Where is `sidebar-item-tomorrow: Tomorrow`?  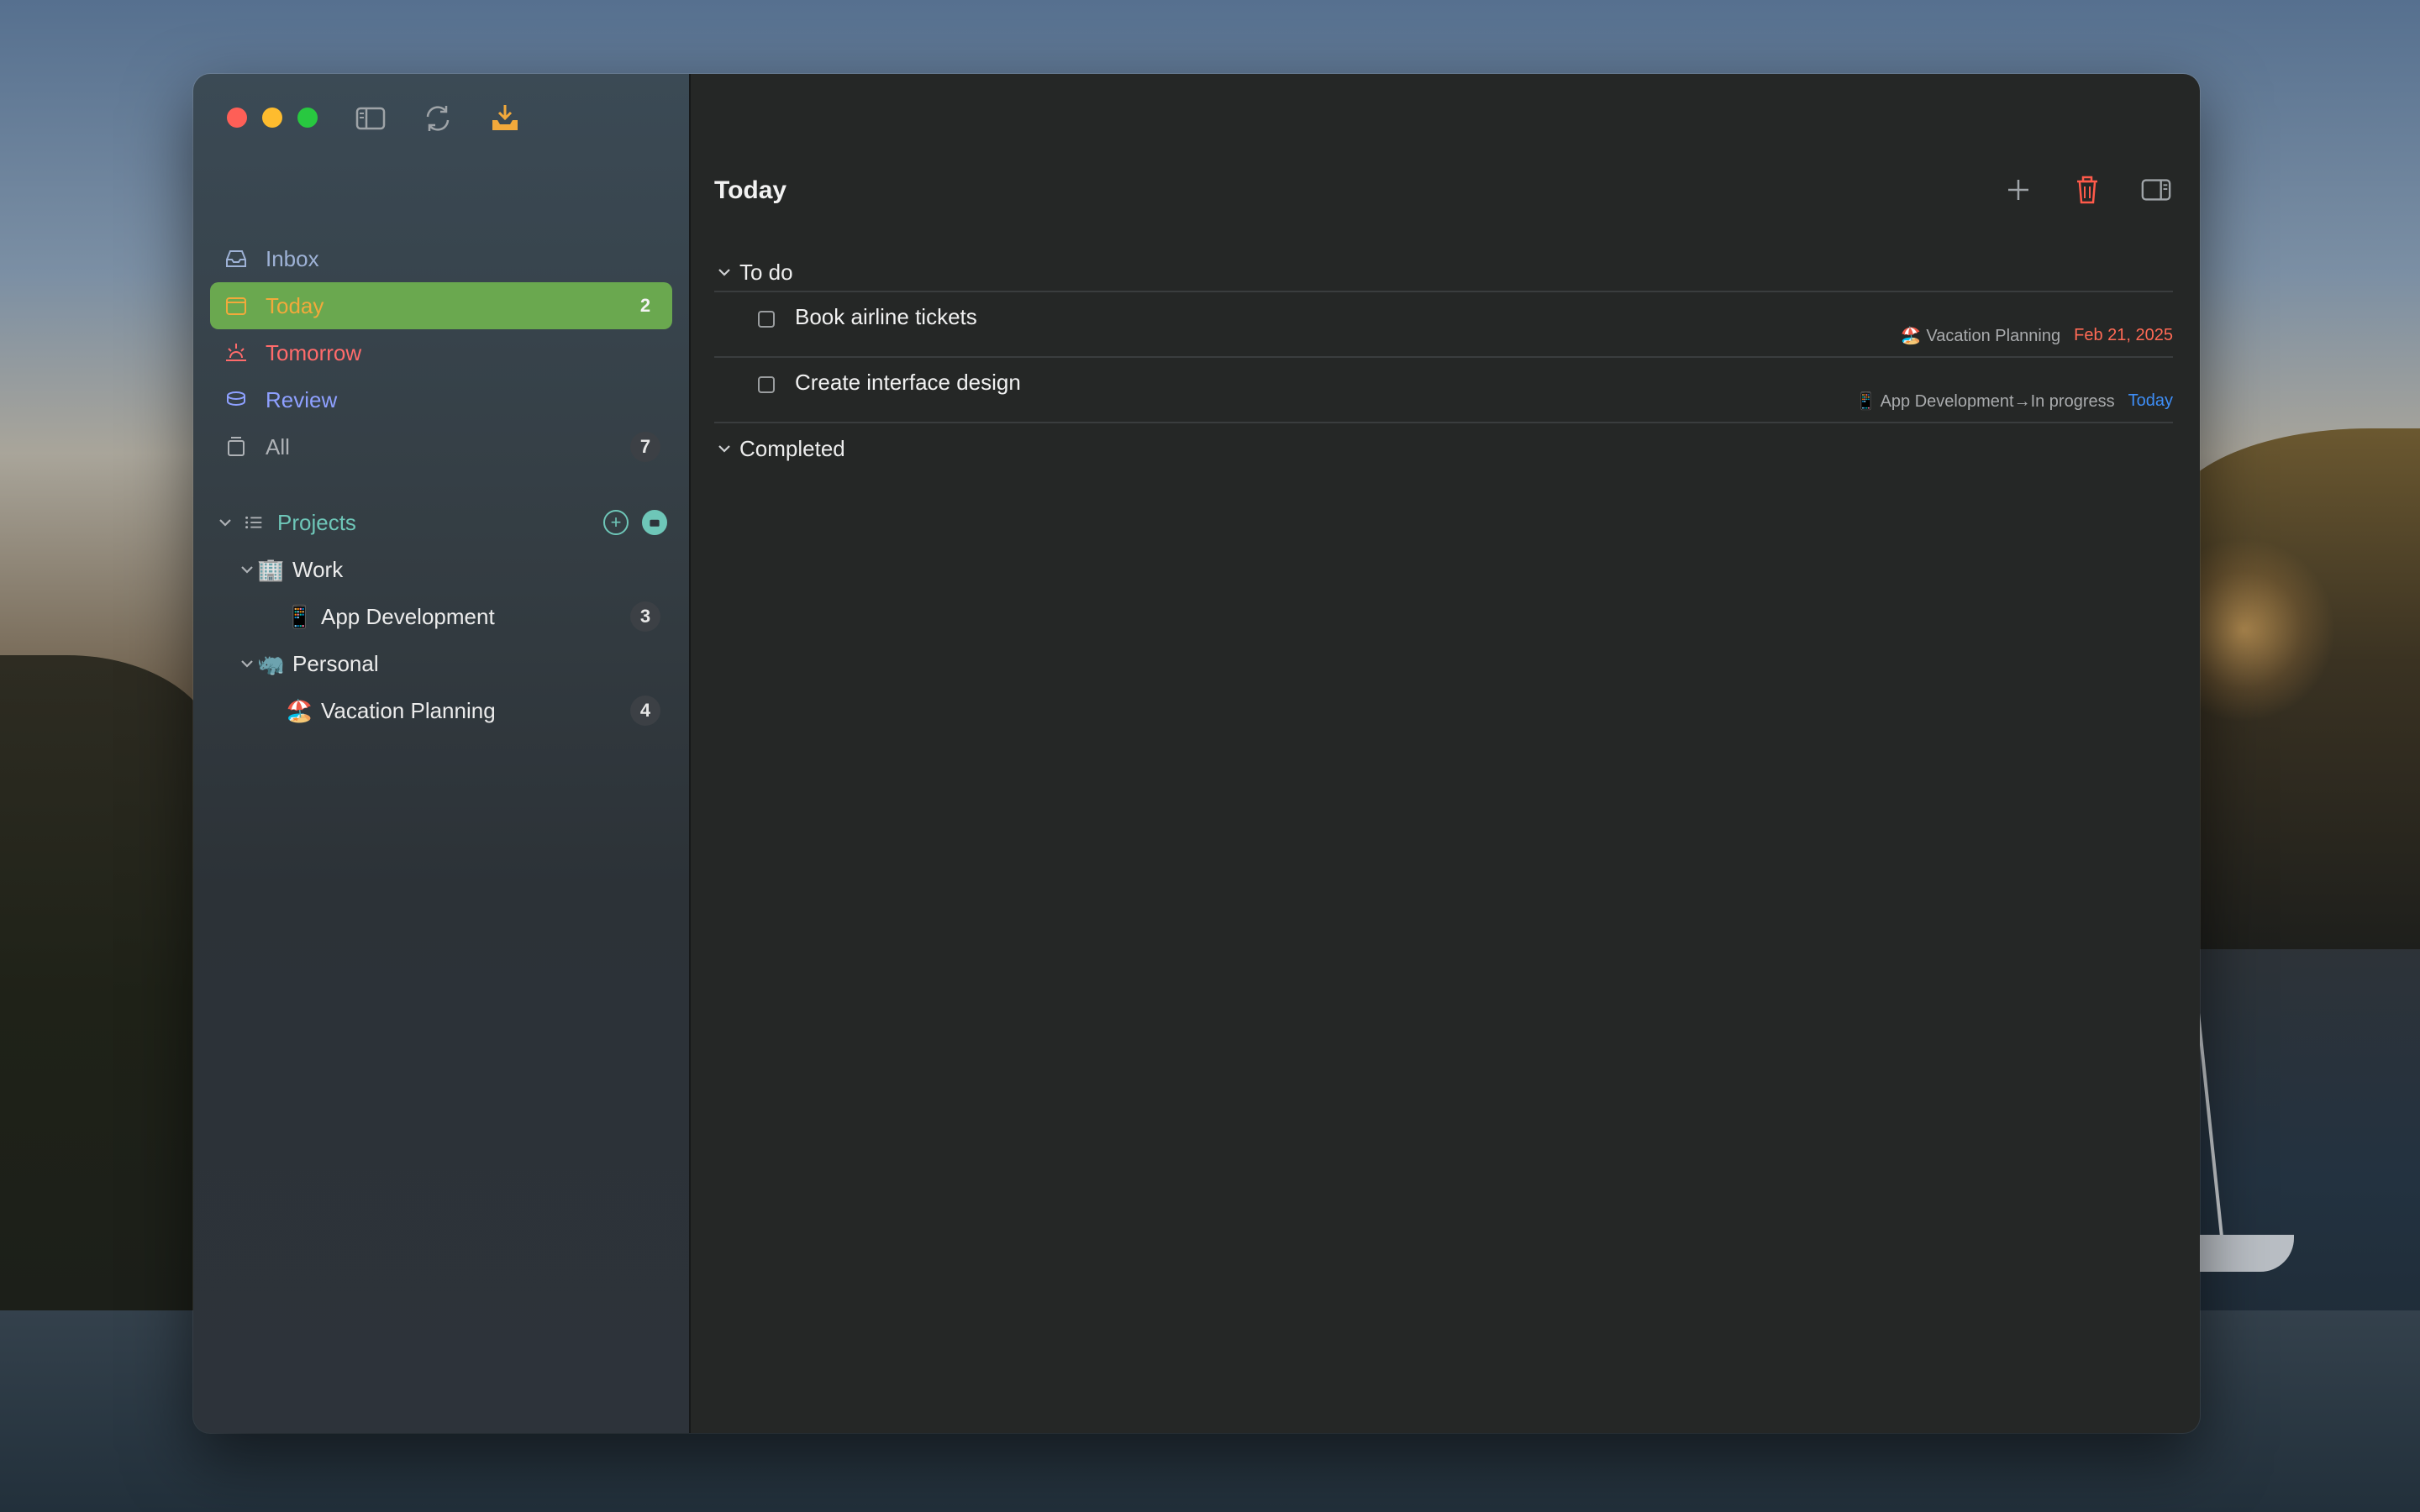 sidebar-item-tomorrow: Tomorrow is located at coordinates (441, 352).